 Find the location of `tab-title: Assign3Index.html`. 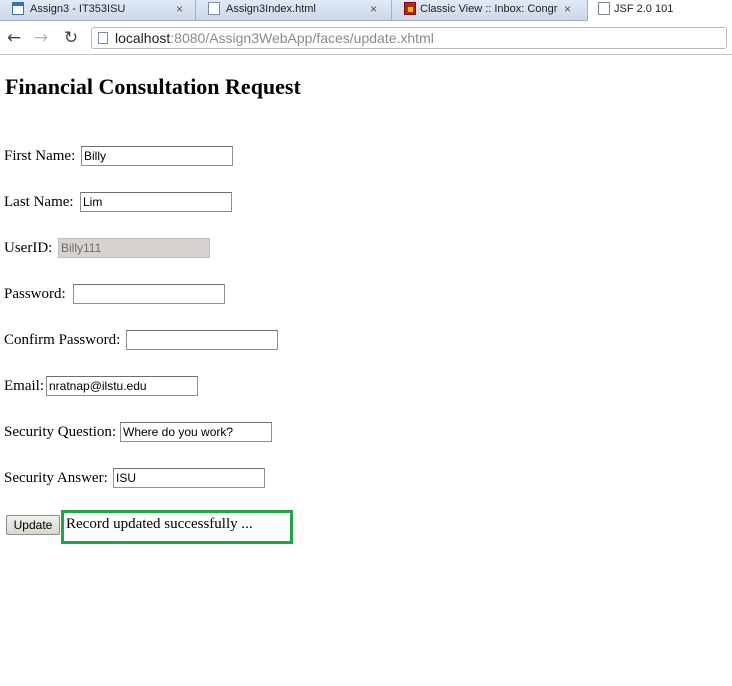

tab-title: Assign3Index.html is located at coordinates (271, 9).